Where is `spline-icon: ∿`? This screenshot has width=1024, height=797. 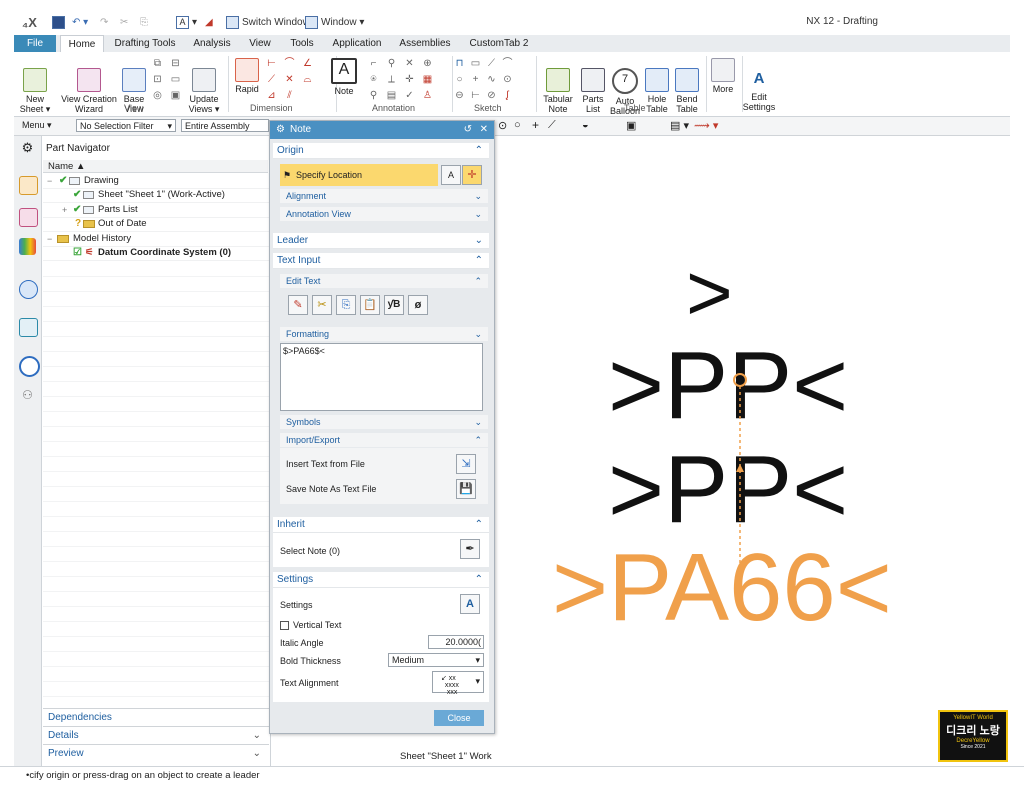
spline-icon: ∿ is located at coordinates (491, 79).